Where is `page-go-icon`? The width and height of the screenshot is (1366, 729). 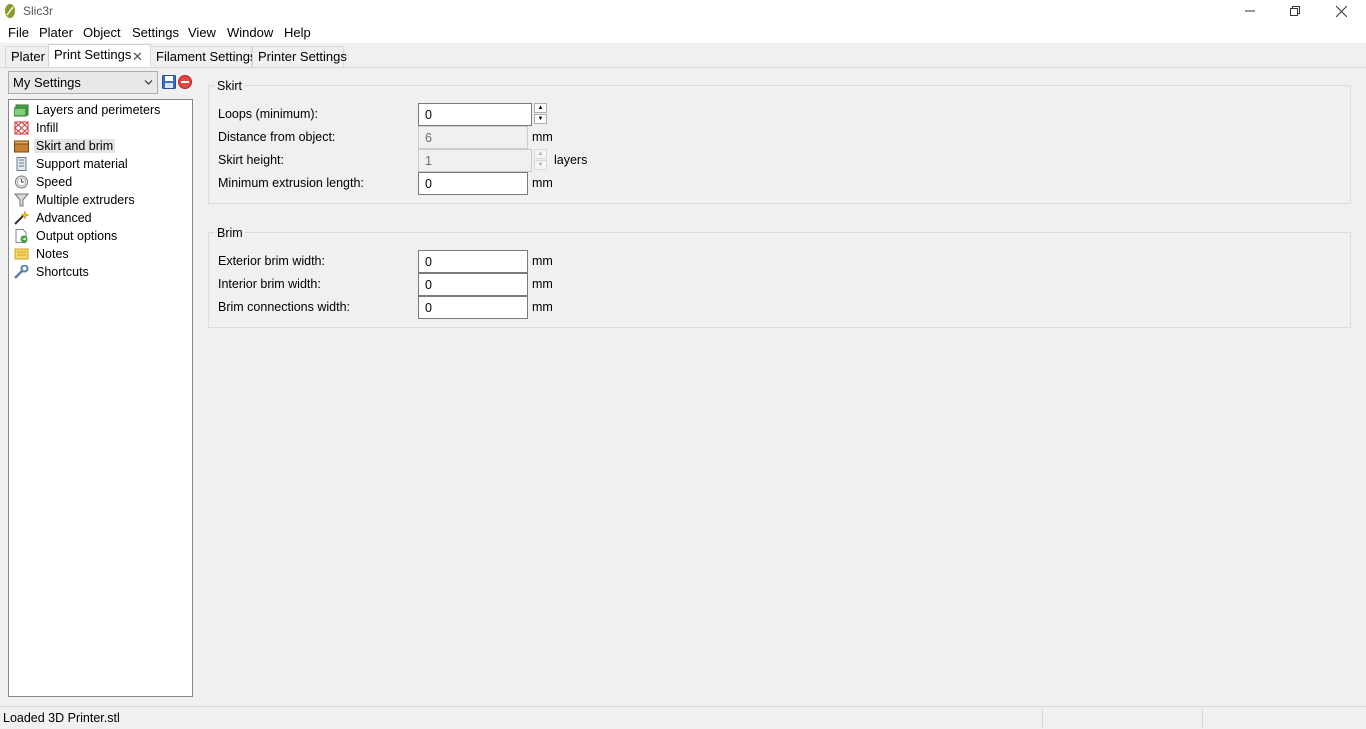 page-go-icon is located at coordinates (21, 236).